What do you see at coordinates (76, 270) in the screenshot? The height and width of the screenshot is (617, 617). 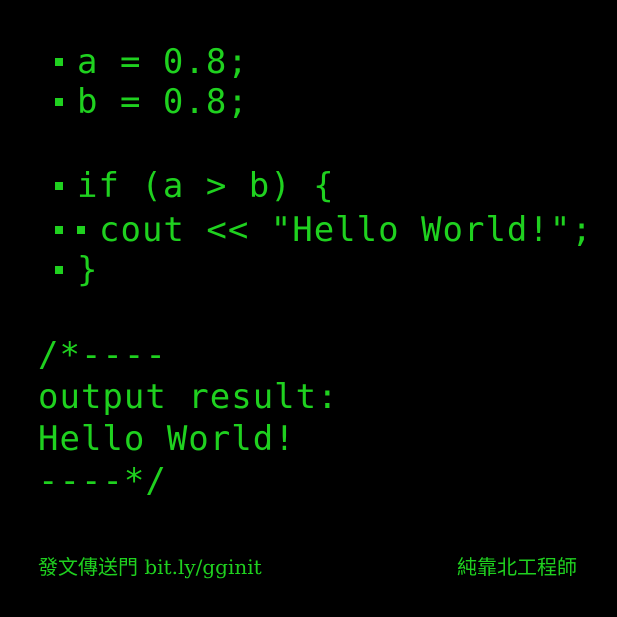 I see `code-line-5: }` at bounding box center [76, 270].